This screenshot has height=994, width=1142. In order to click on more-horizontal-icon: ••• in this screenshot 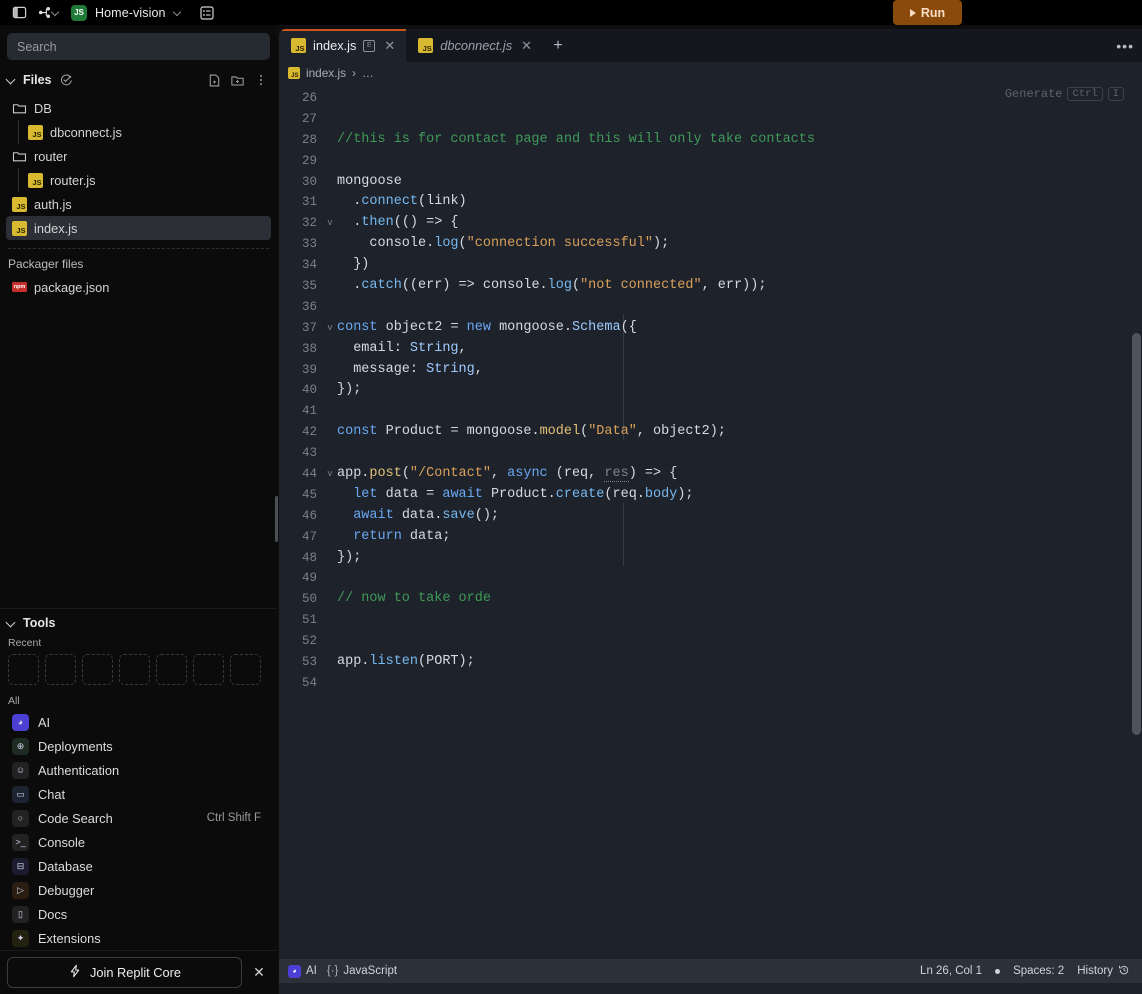, I will do `click(1125, 45)`.